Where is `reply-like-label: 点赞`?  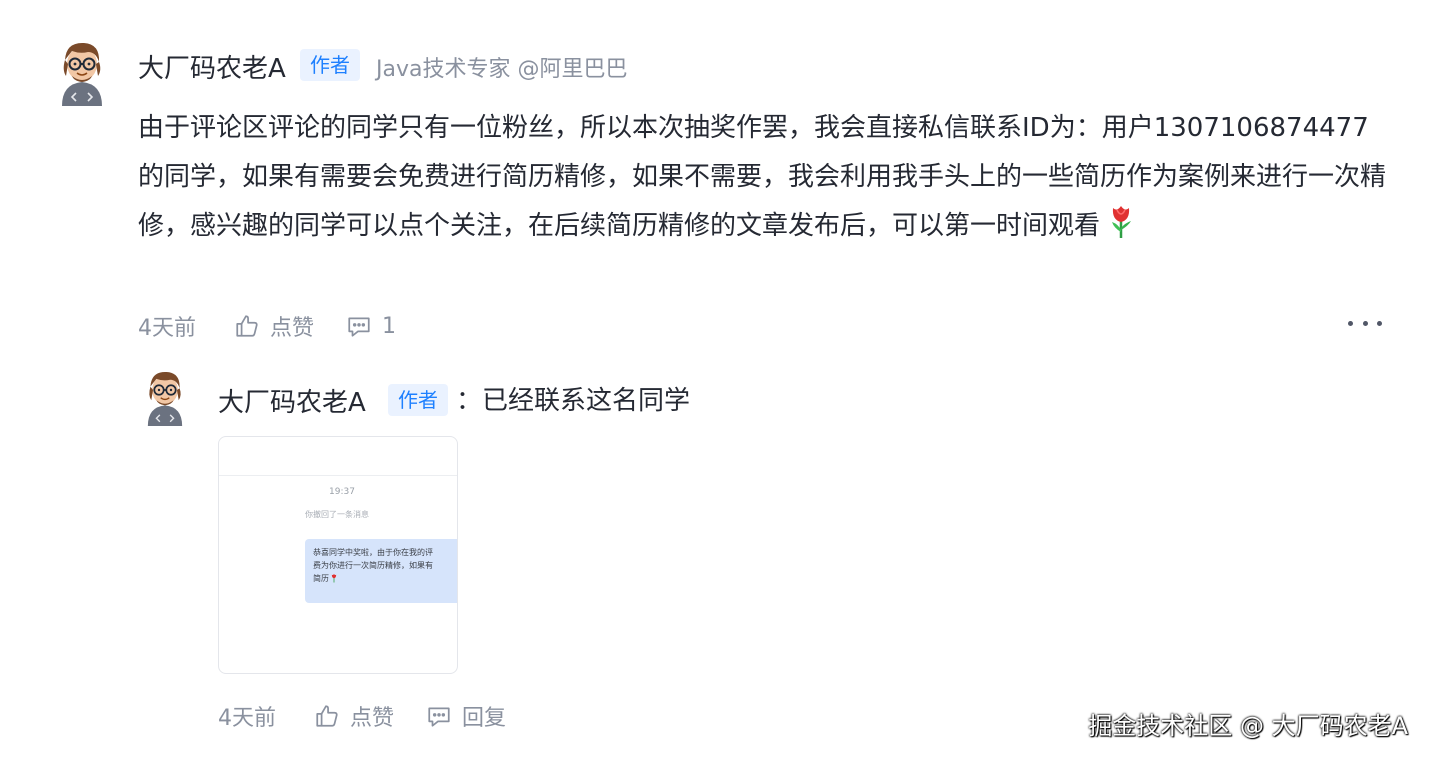 reply-like-label: 点赞 is located at coordinates (372, 718).